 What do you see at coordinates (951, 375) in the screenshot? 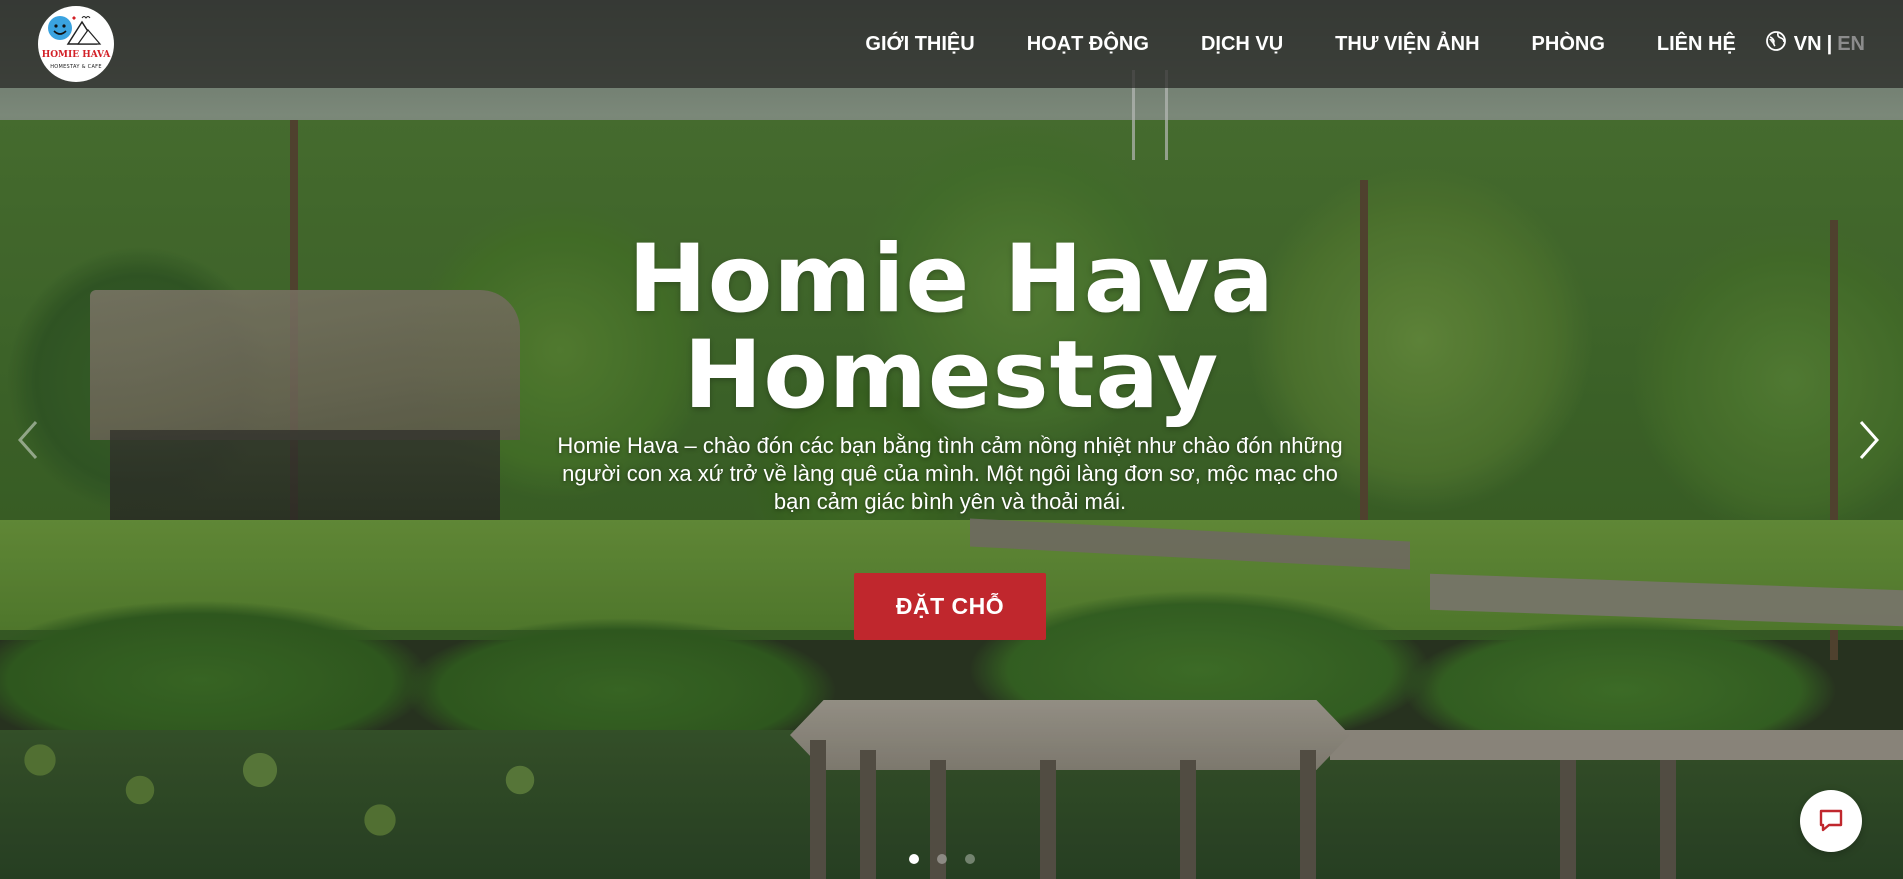
I see `hero-title-line-2: Homestay` at bounding box center [951, 375].